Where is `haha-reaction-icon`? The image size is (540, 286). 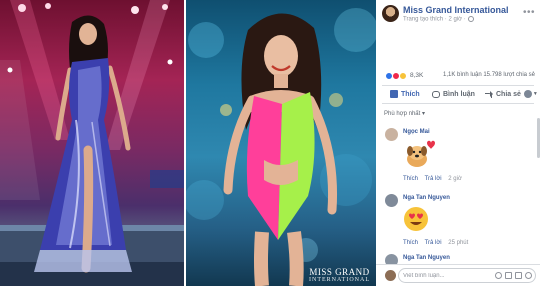 haha-reaction-icon is located at coordinates (403, 76).